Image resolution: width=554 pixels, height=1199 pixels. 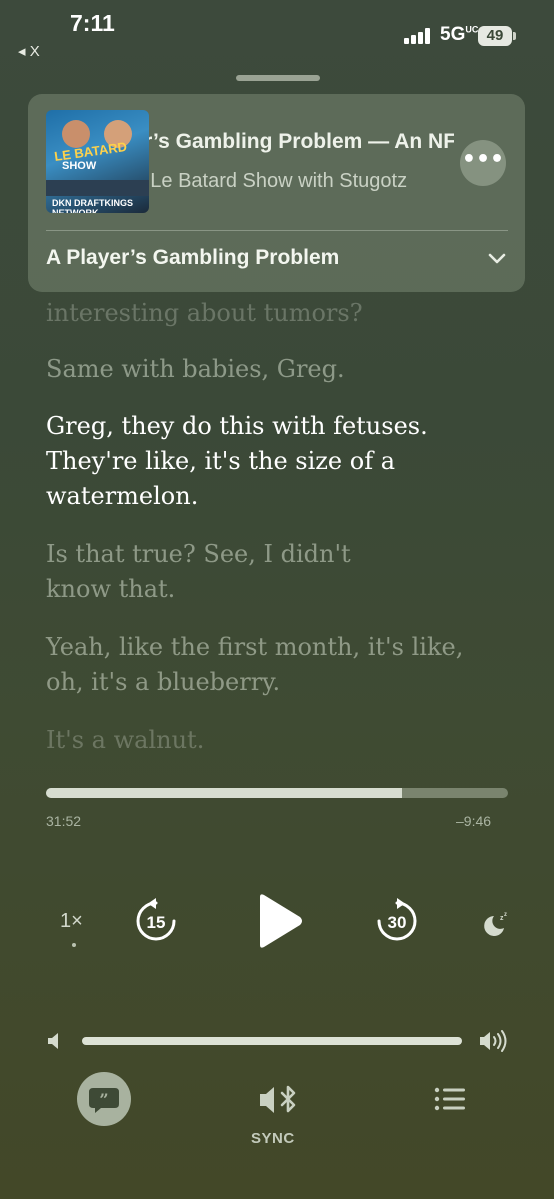 I want to click on more-icon: •••, so click(x=483, y=159).